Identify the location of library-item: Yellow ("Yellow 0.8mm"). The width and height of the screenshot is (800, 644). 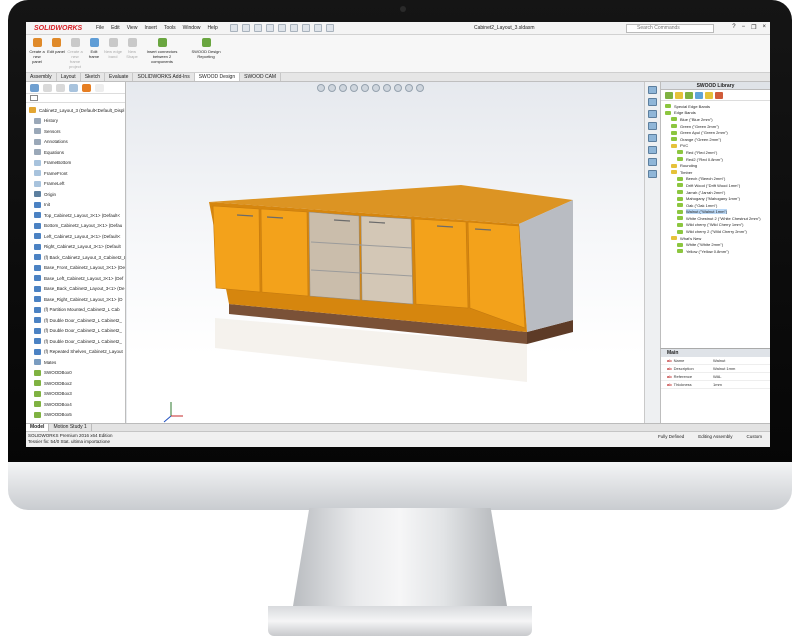
(715, 251).